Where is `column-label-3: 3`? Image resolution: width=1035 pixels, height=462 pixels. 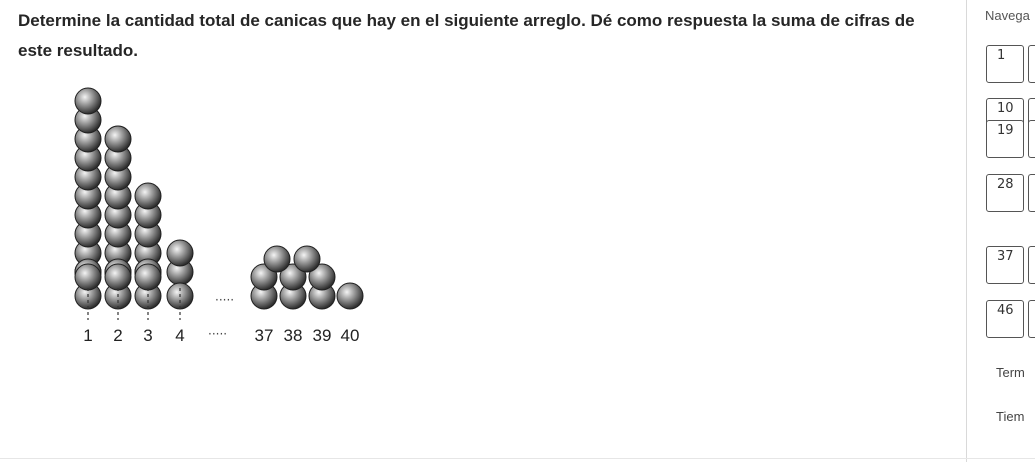 column-label-3: 3 is located at coordinates (147, 335).